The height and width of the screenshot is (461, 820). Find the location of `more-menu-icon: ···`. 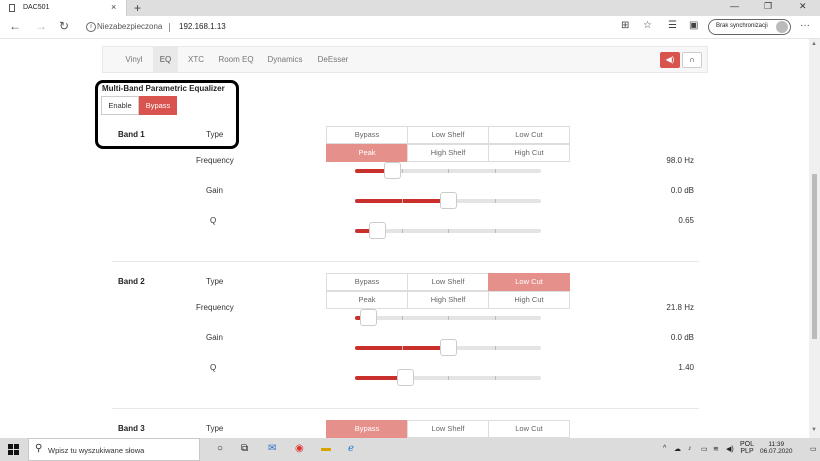

more-menu-icon: ··· is located at coordinates (805, 25).